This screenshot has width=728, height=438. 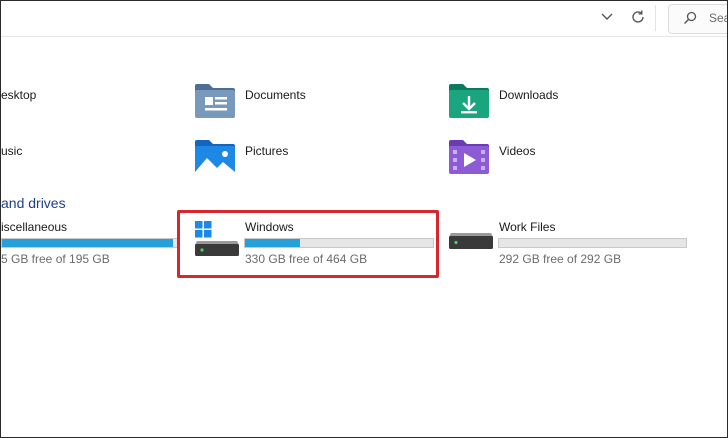 What do you see at coordinates (547, 156) in the screenshot?
I see `folder-tile-videos: Videos` at bounding box center [547, 156].